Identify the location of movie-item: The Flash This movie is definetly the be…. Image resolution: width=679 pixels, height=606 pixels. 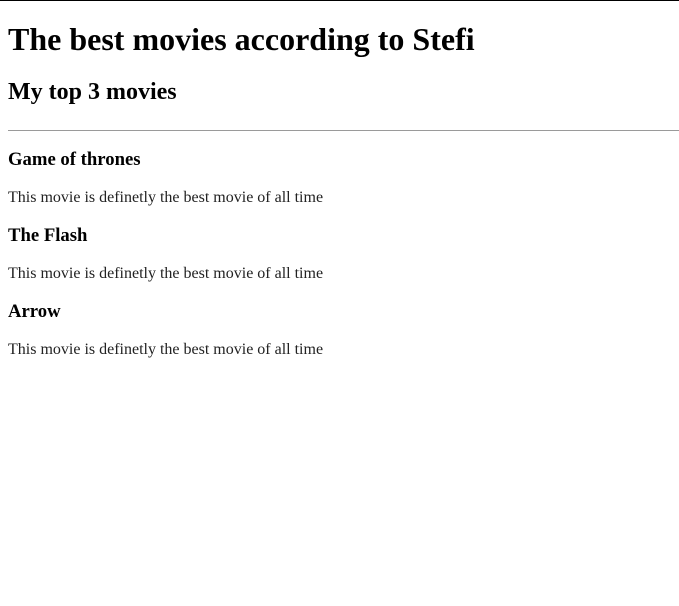
(339, 254).